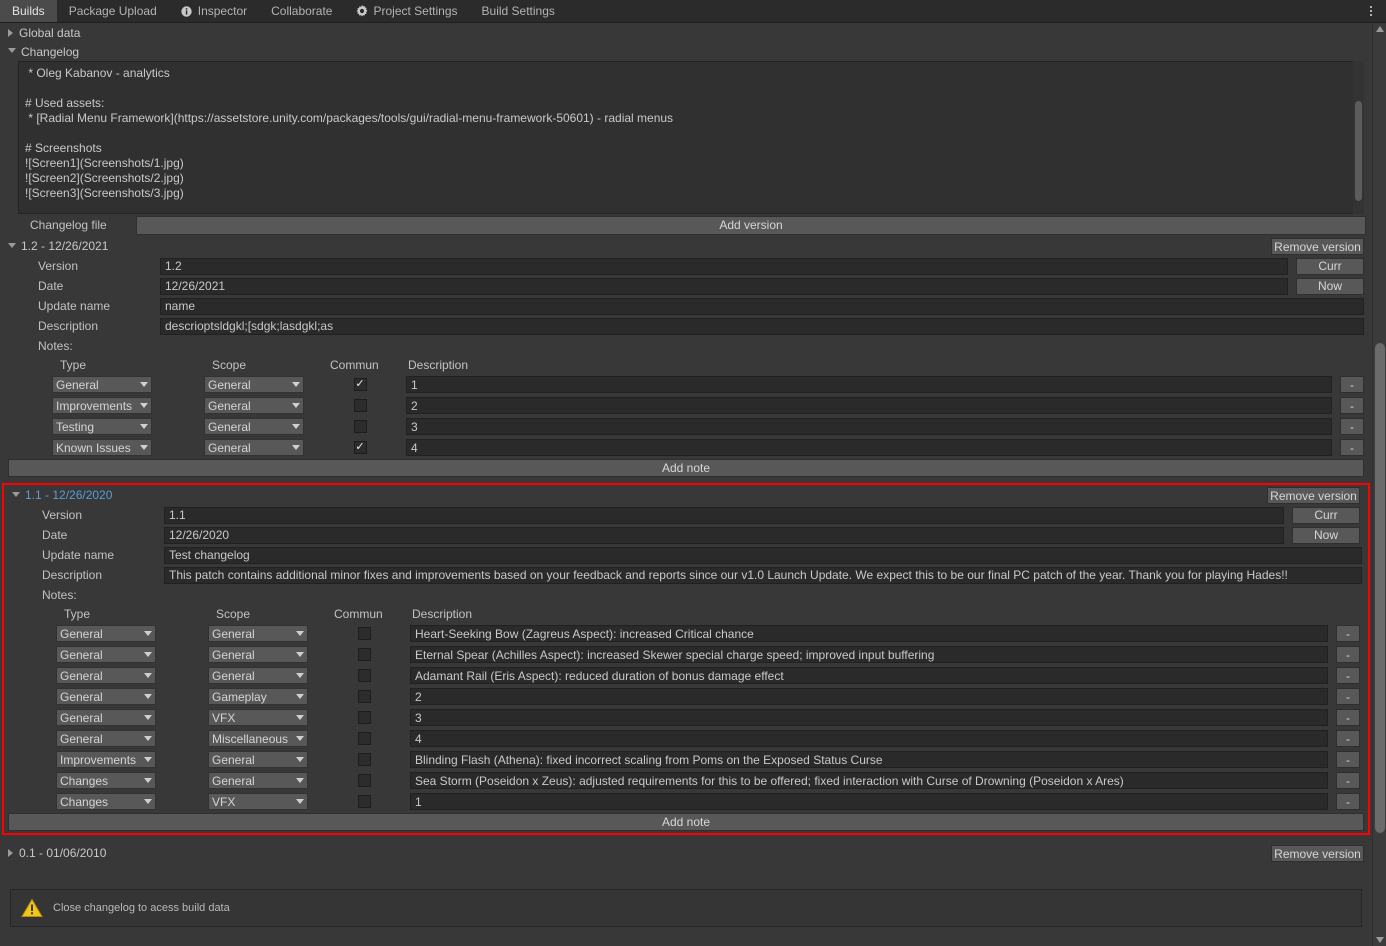  Describe the element at coordinates (102, 447) in the screenshot. I see `note-type-dropdown: Known Issues` at that location.